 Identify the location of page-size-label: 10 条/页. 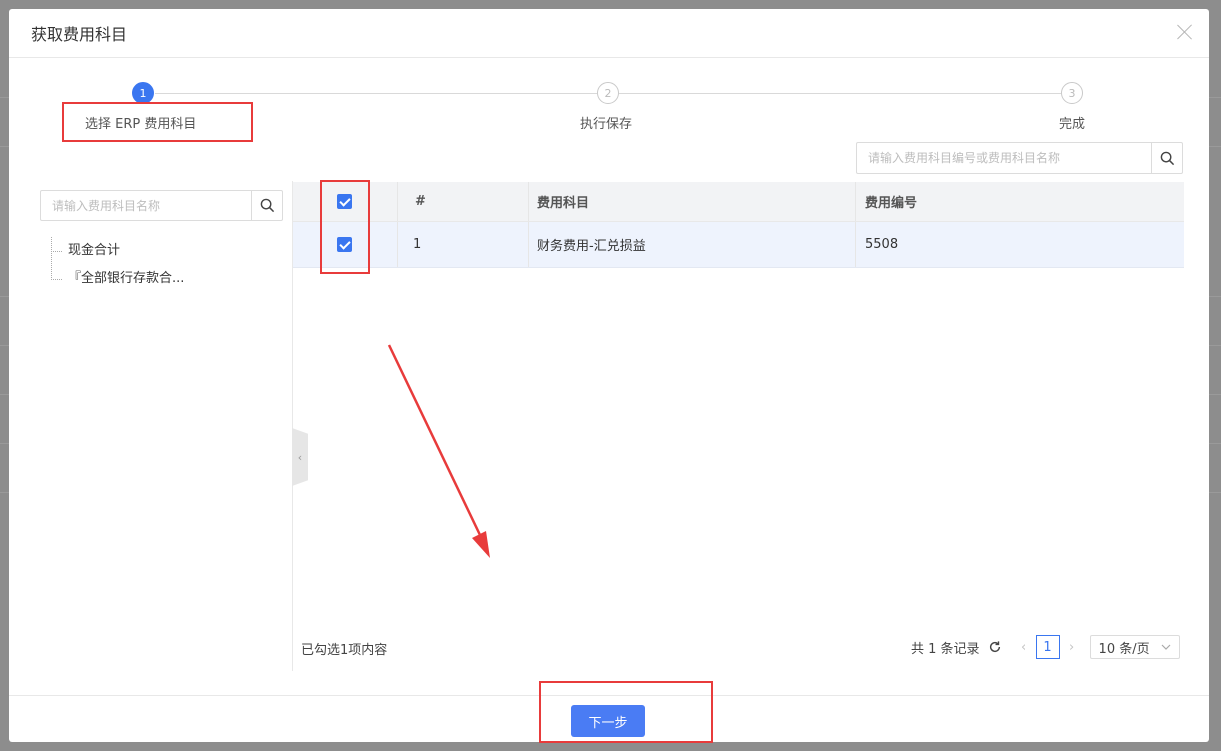
(1124, 649).